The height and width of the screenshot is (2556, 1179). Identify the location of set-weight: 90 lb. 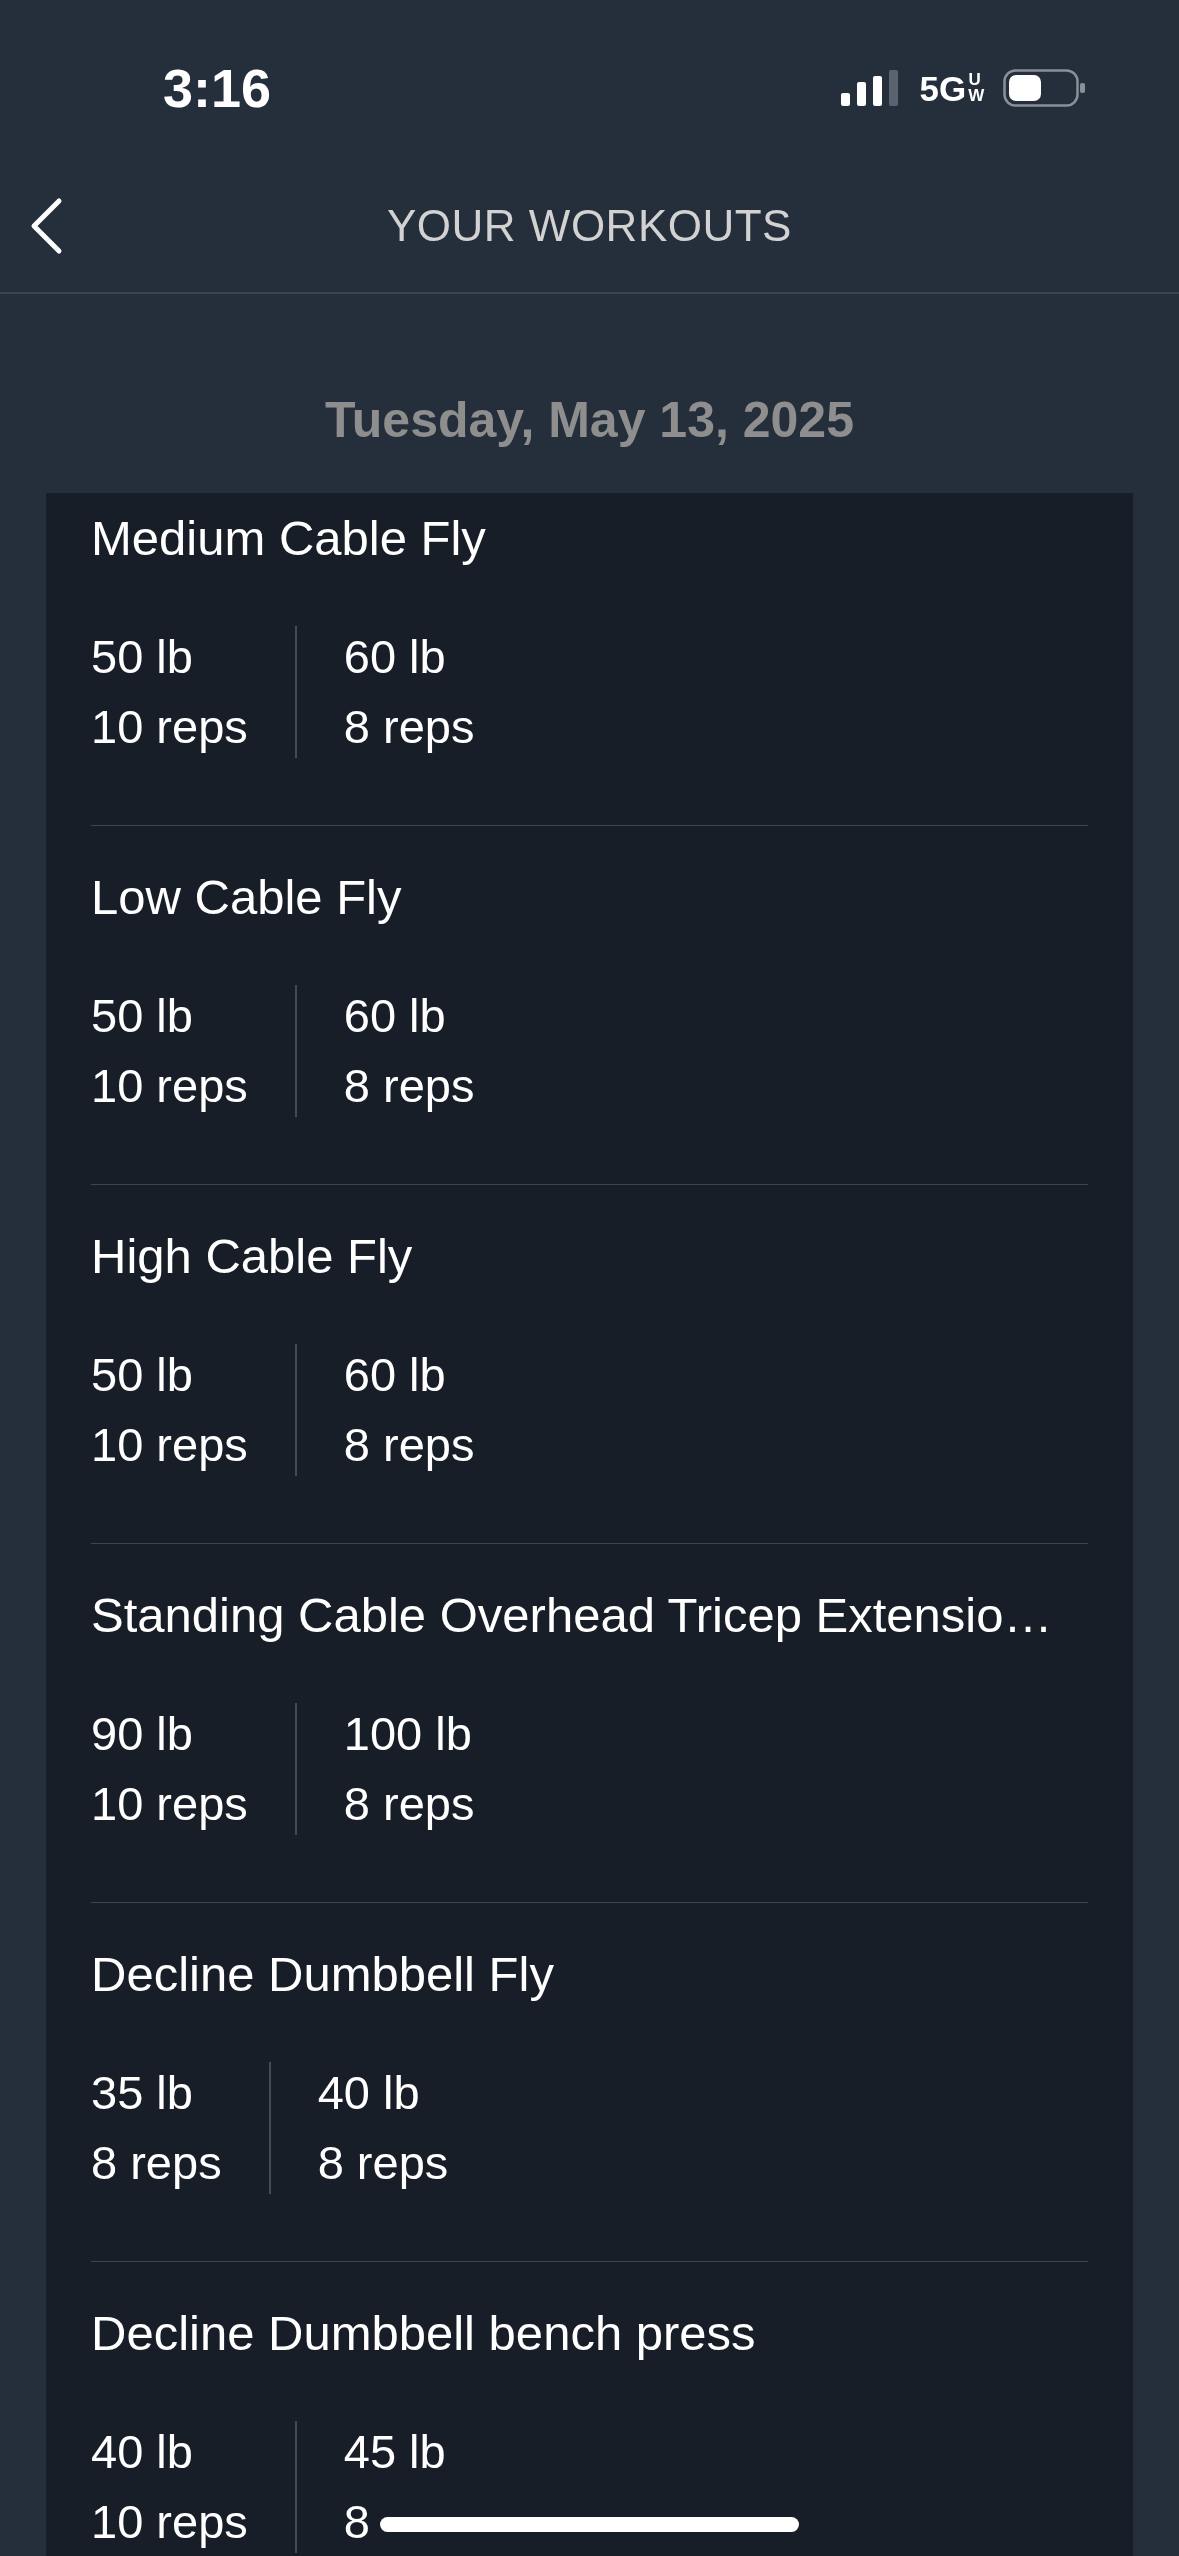
(142, 1734).